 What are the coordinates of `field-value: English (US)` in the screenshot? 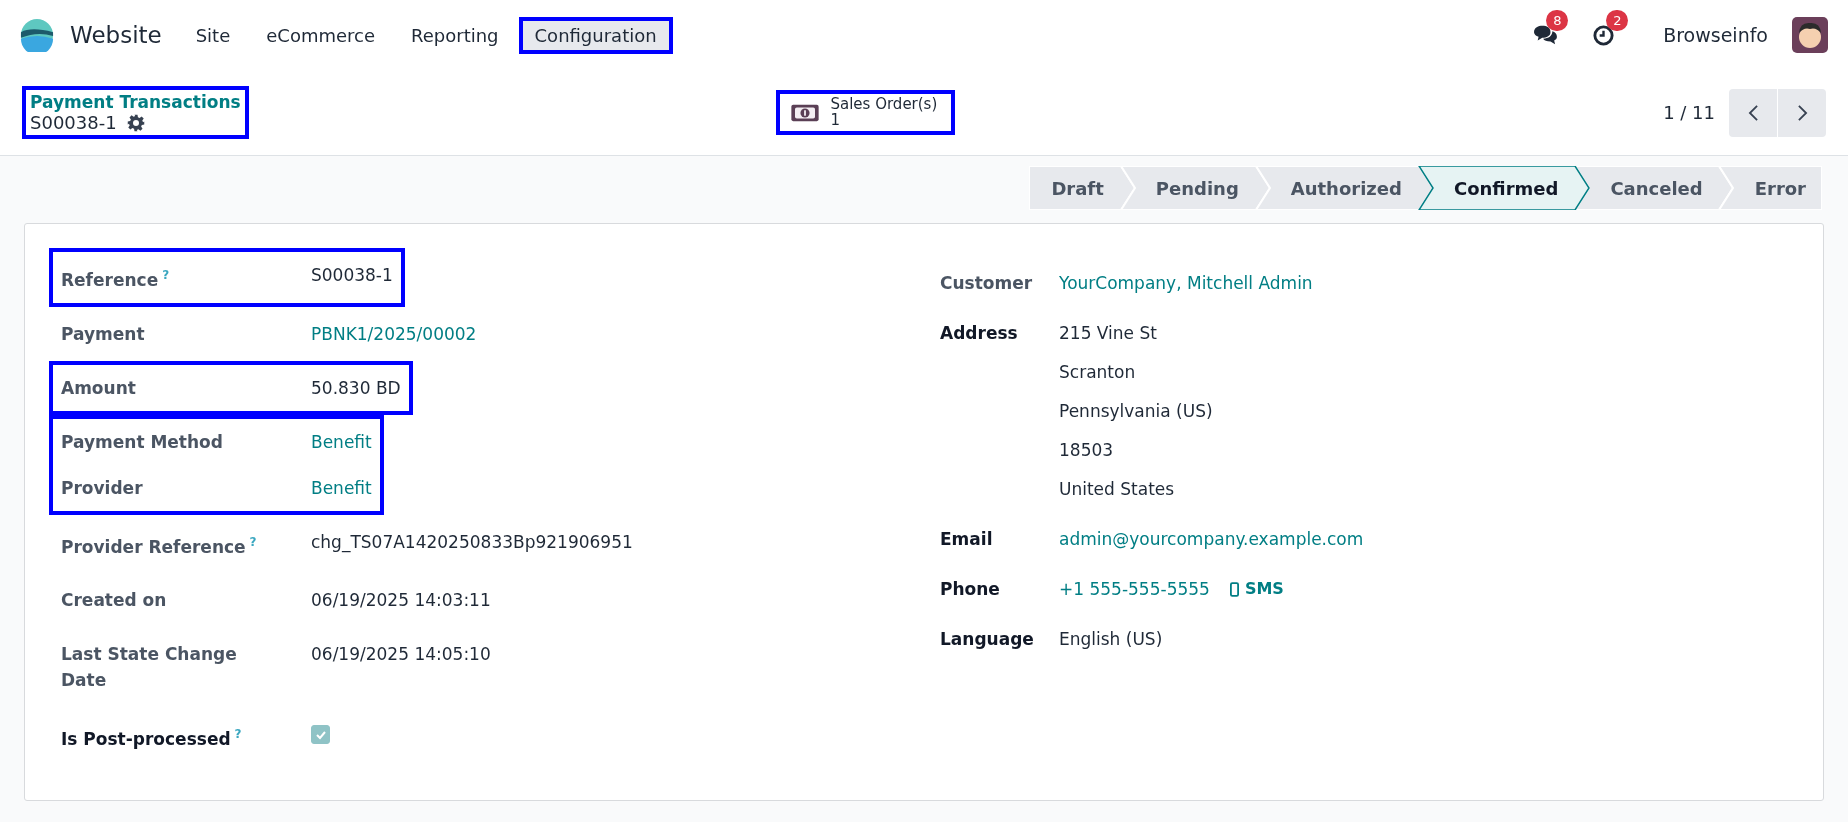 It's located at (1111, 639).